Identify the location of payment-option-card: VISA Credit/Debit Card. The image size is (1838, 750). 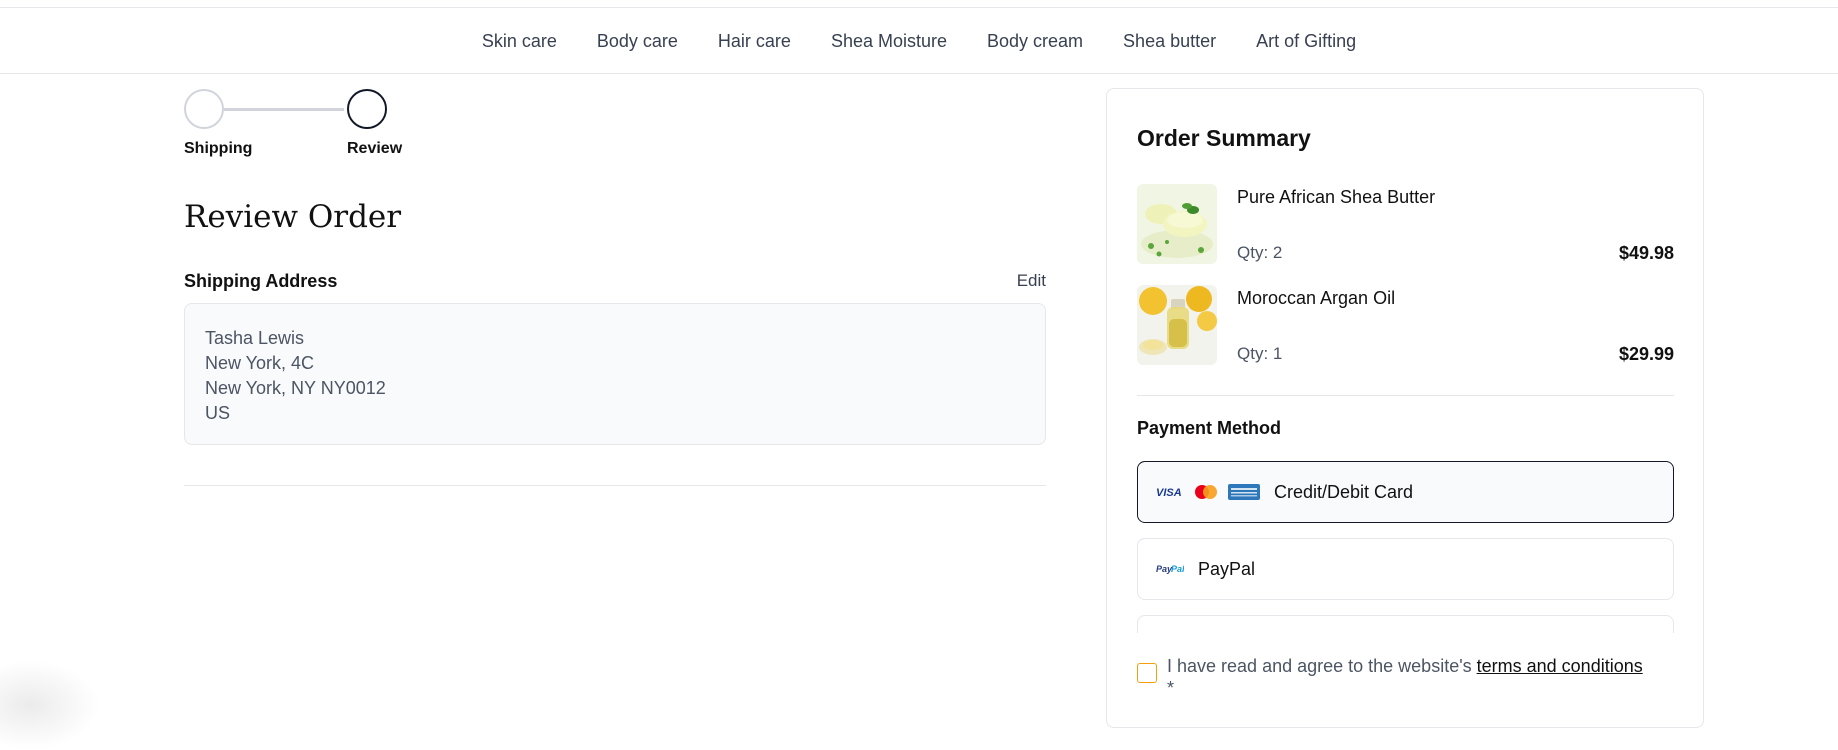
(1405, 492).